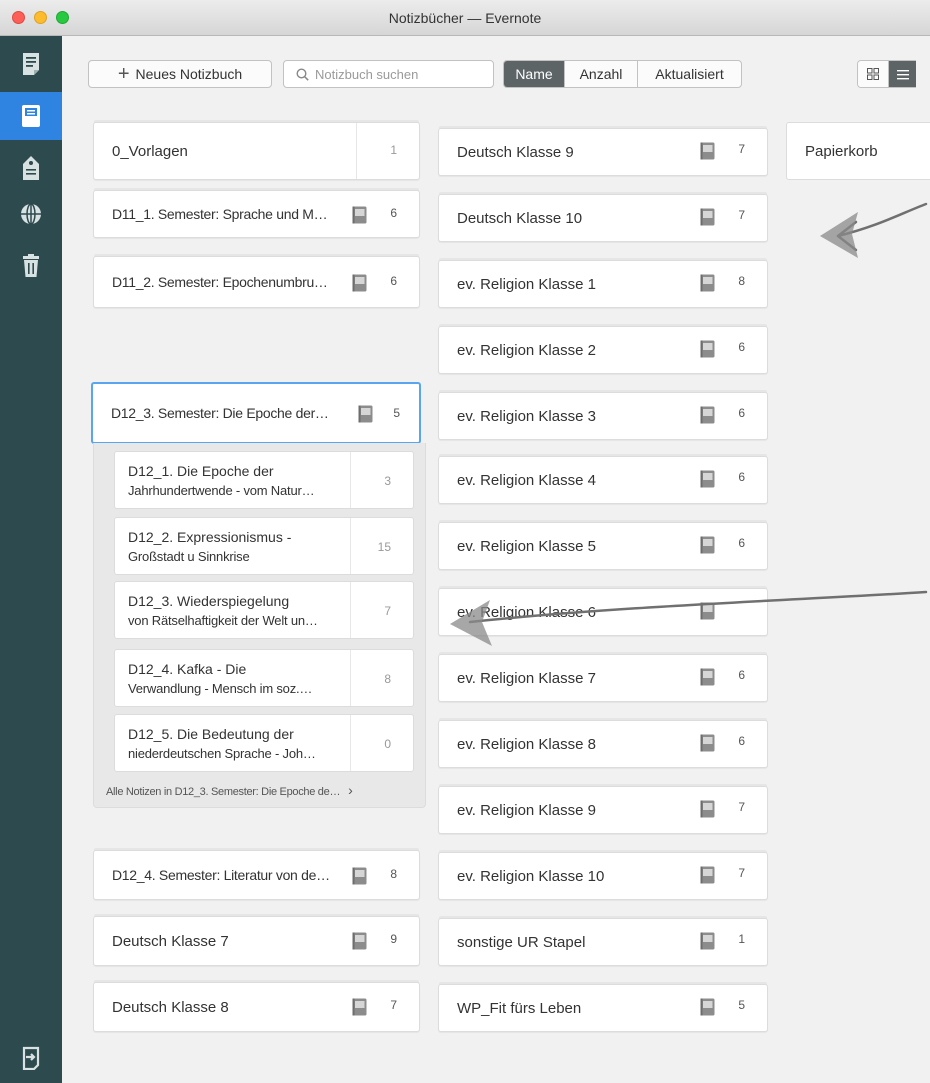 Image resolution: width=930 pixels, height=1083 pixels. What do you see at coordinates (531, 876) in the screenshot?
I see `notebook-title: ev. Religion Klasse 10` at bounding box center [531, 876].